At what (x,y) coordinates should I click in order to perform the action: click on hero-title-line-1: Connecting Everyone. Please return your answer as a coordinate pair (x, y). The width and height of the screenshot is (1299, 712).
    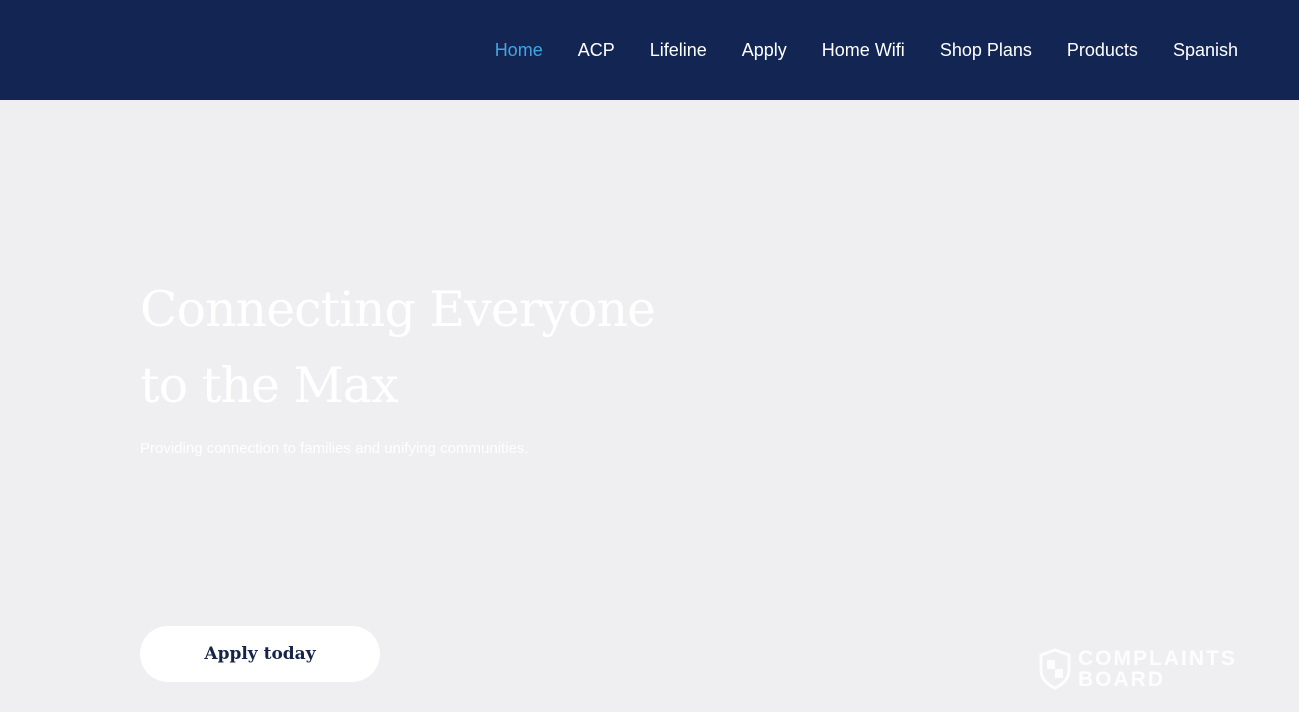
    Looking at the image, I should click on (398, 309).